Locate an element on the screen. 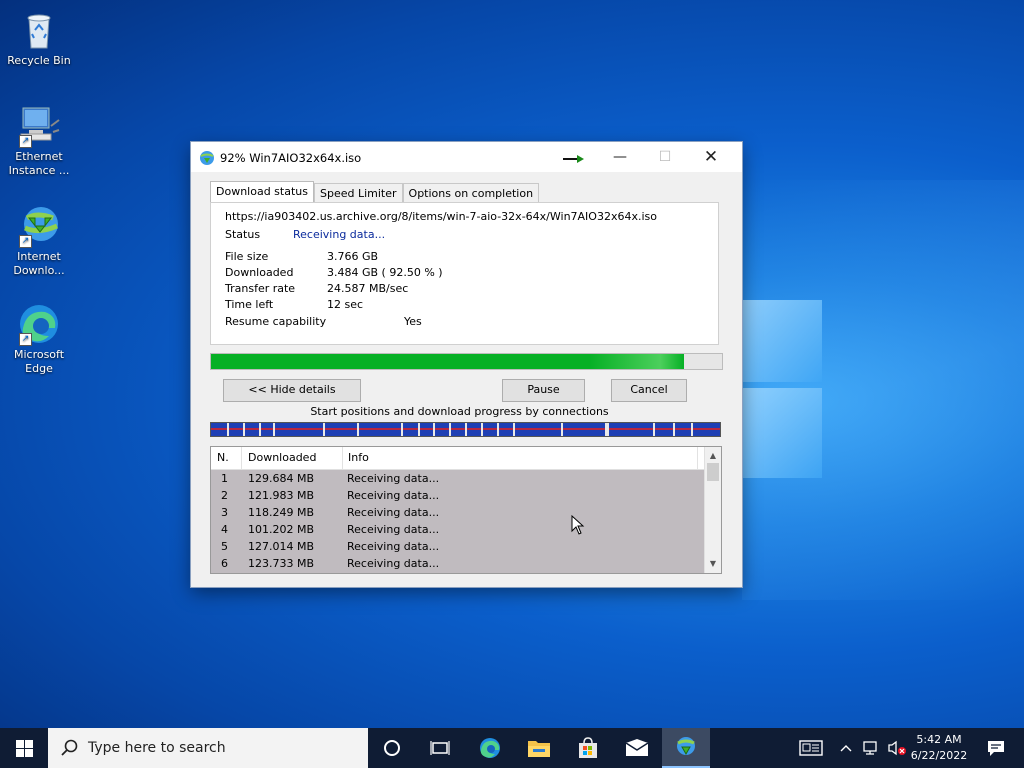  taskbar: Type here to search 5:42 AM 6/22/2022 is located at coordinates (512, 748).